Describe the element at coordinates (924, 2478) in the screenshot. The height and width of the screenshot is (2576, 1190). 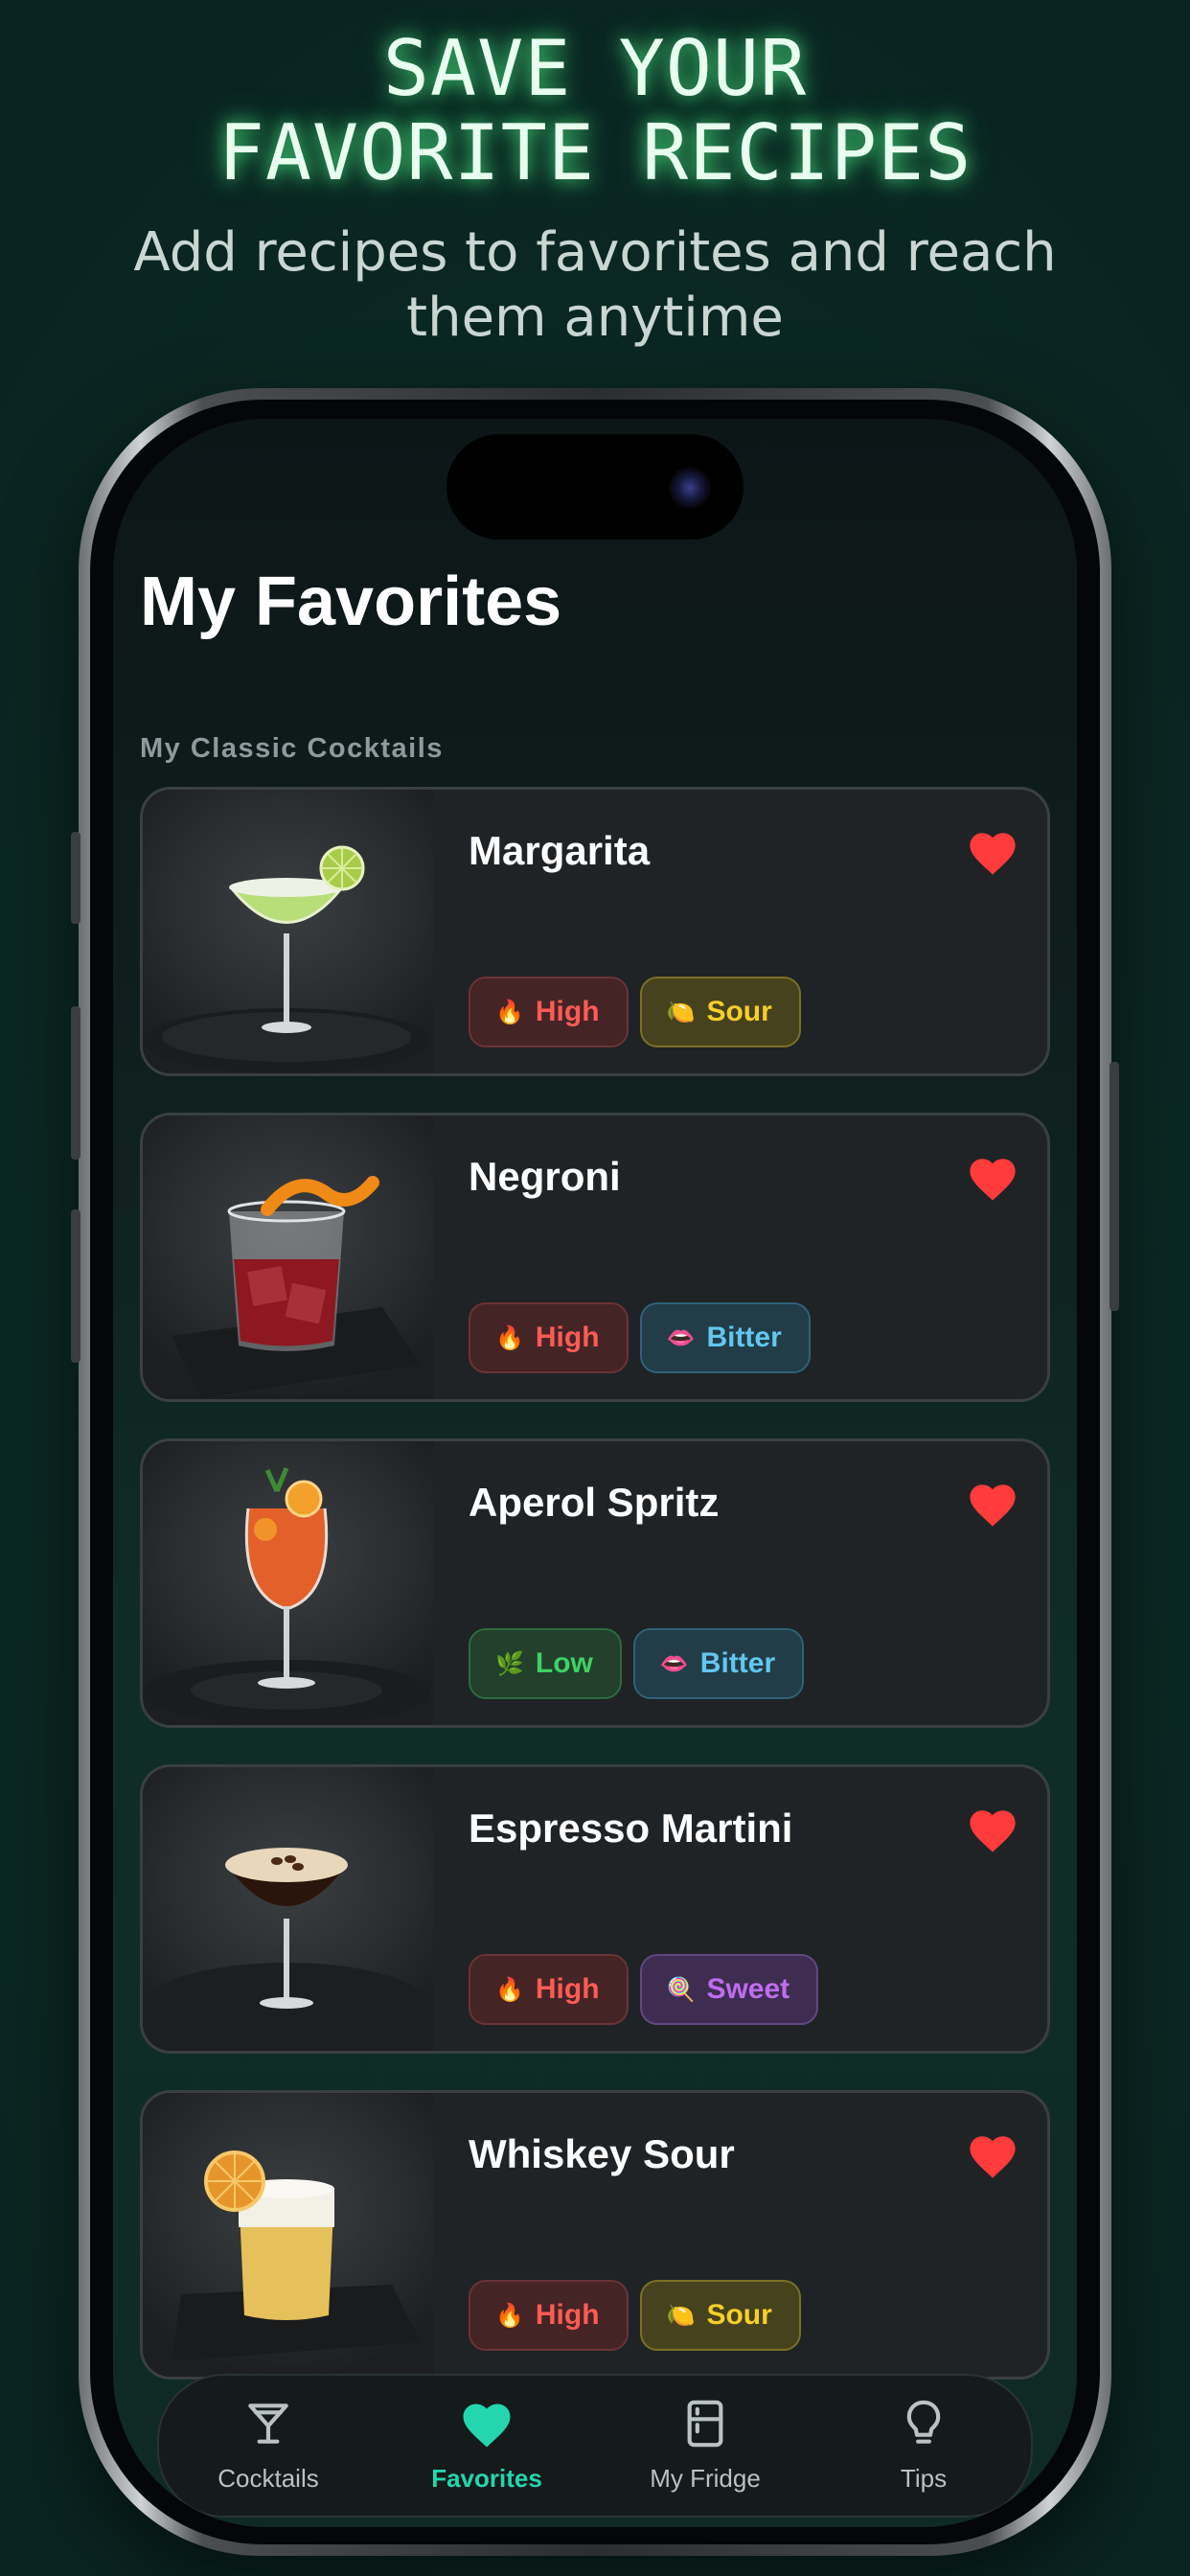
I see `tab-label: Tips` at that location.